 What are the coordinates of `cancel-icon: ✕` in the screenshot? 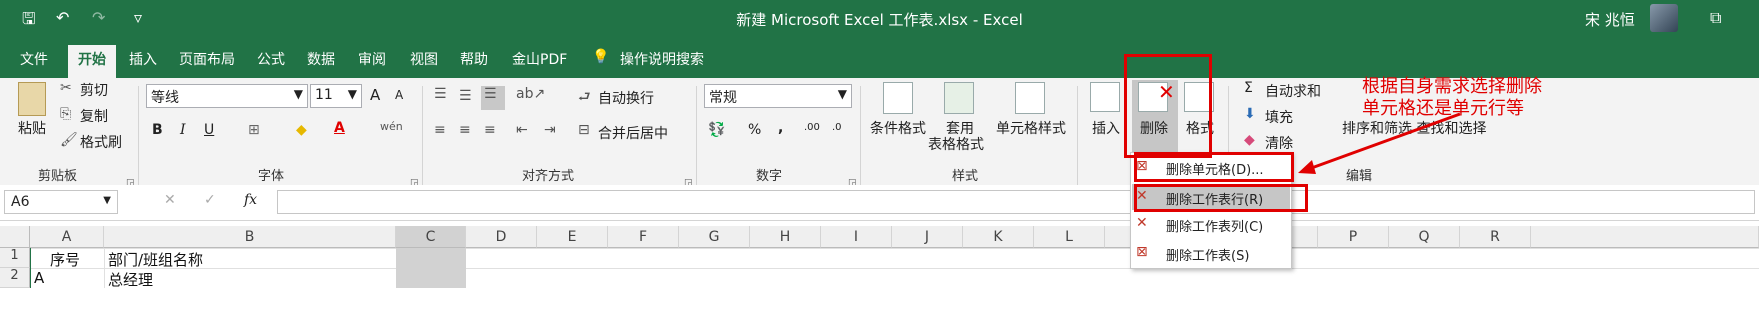 It's located at (170, 200).